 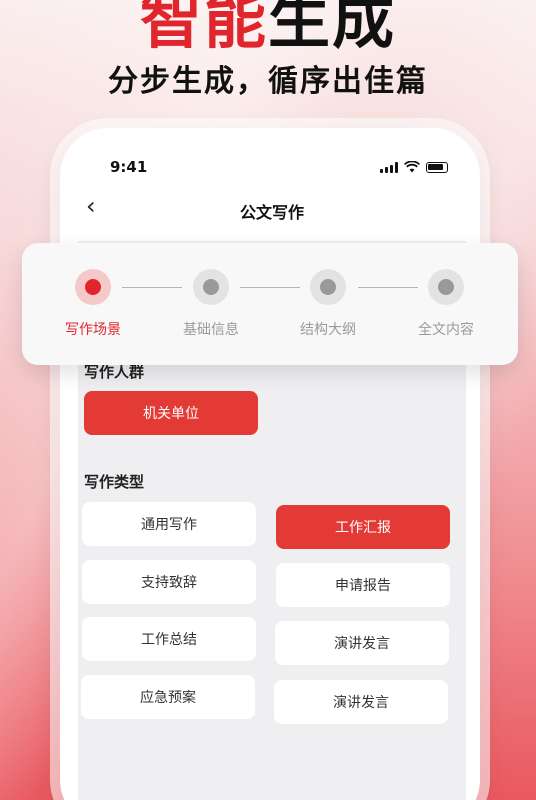 I want to click on step-label: 基础信息, so click(x=211, y=330).